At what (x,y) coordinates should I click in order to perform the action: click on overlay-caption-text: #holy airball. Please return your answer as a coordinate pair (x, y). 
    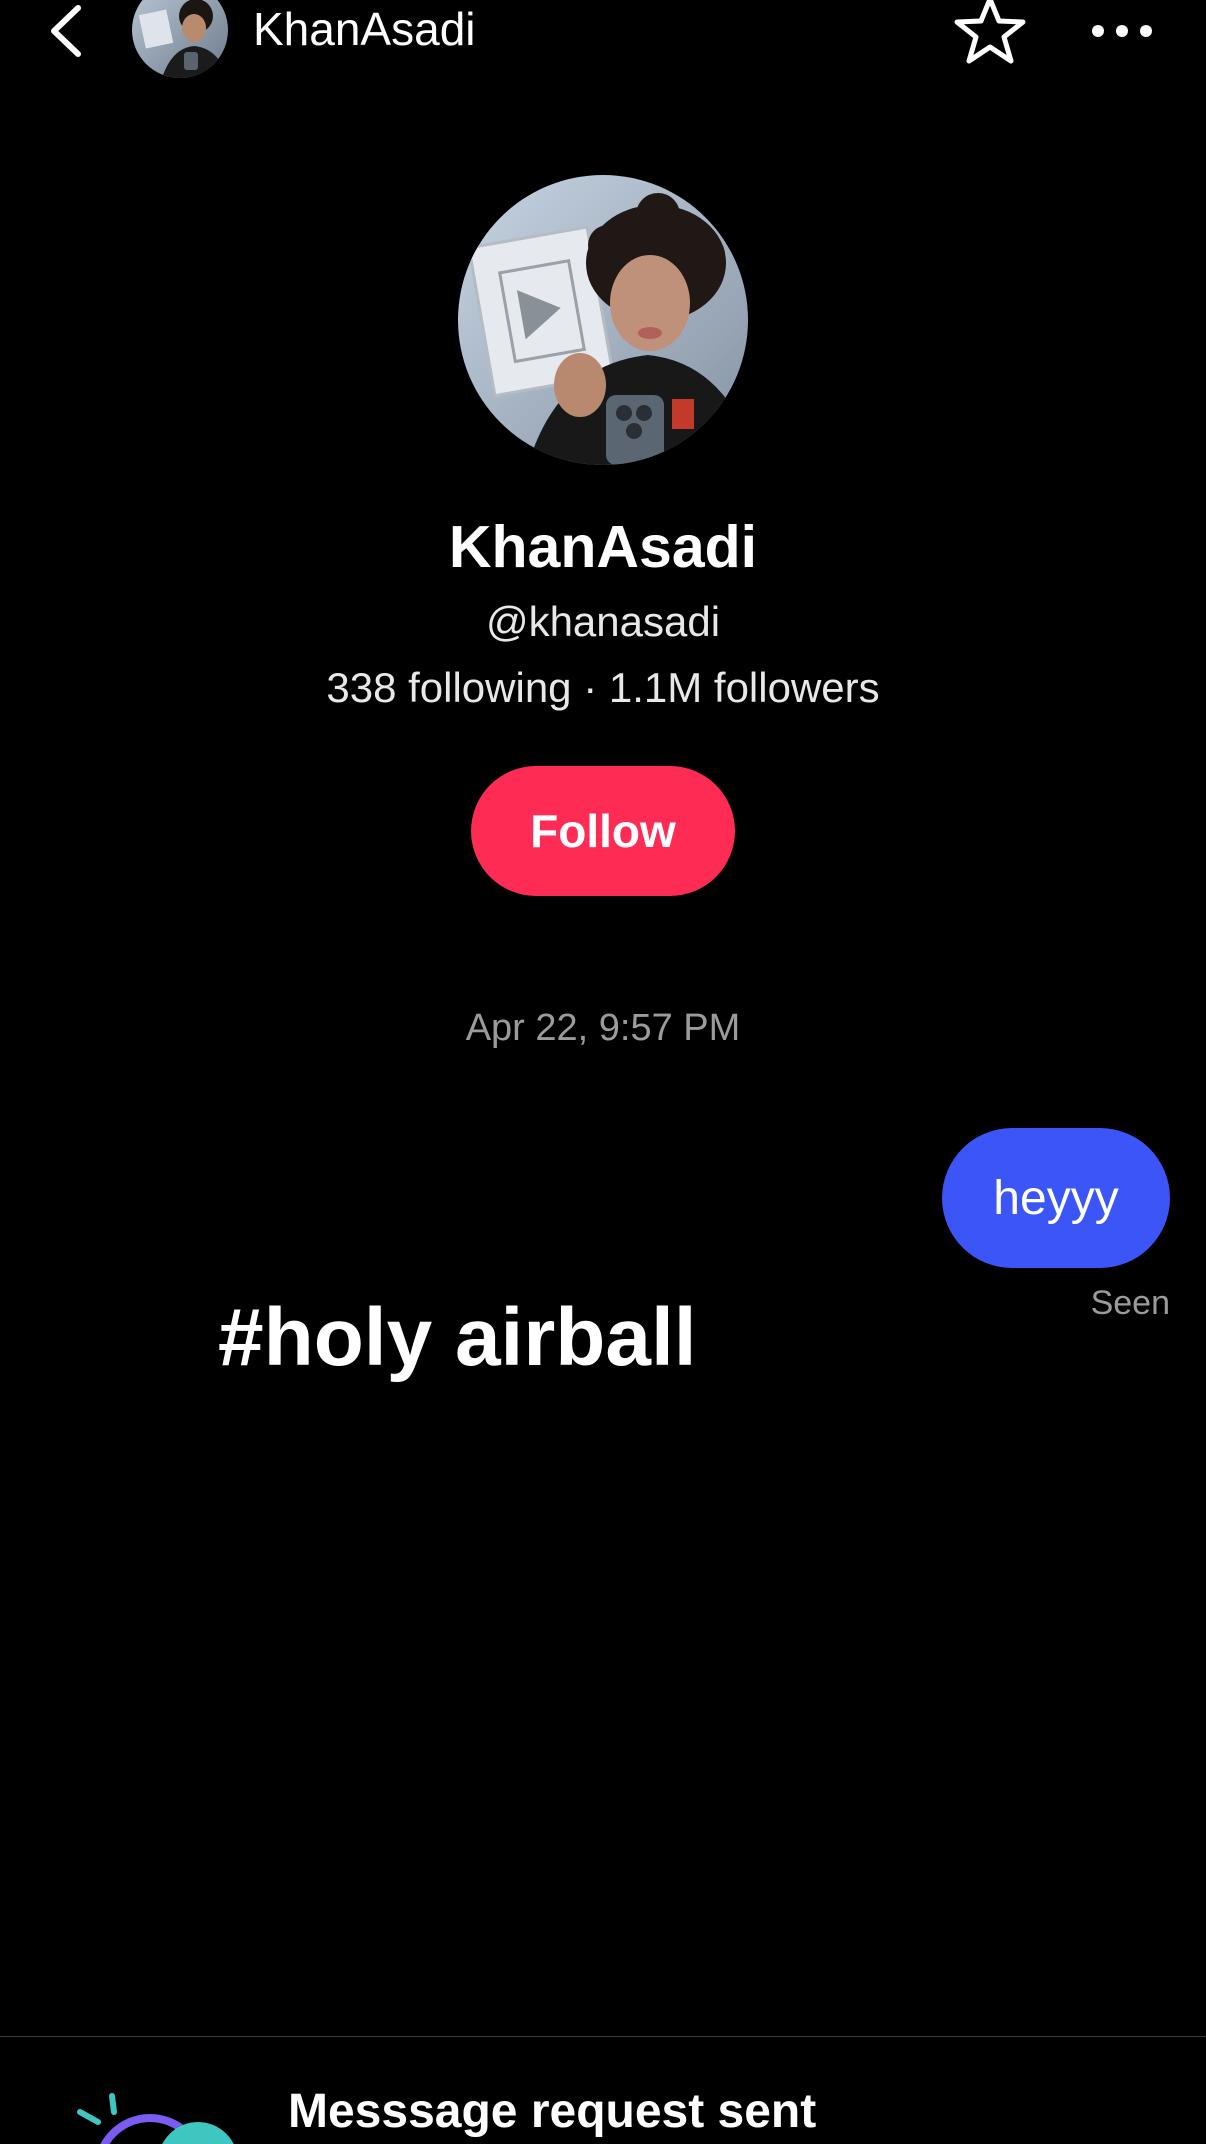
    Looking at the image, I should click on (457, 1337).